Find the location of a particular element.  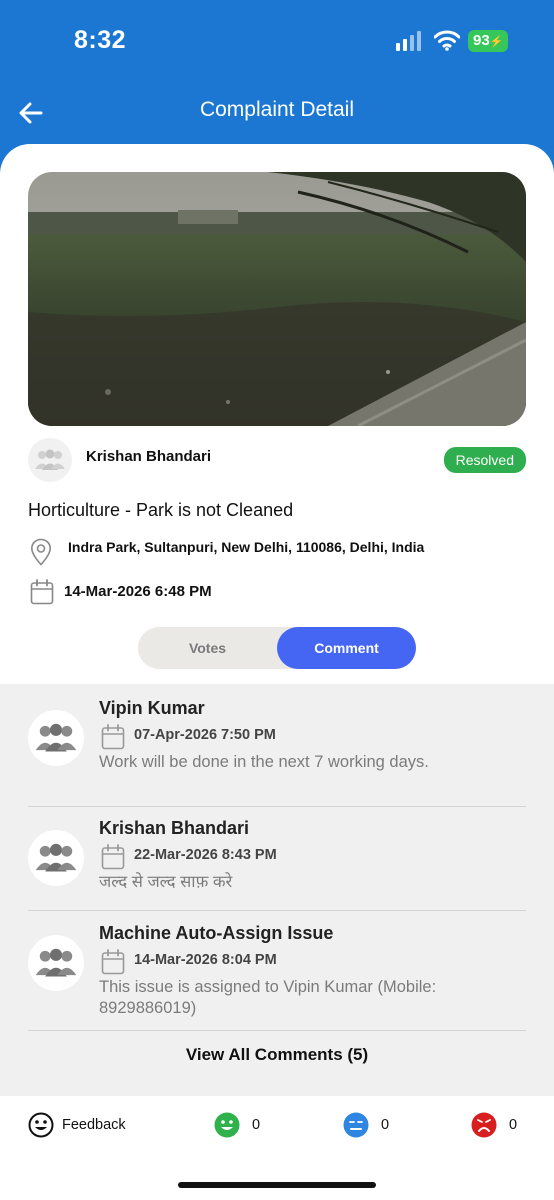

neutral-count: 0 is located at coordinates (385, 1125).